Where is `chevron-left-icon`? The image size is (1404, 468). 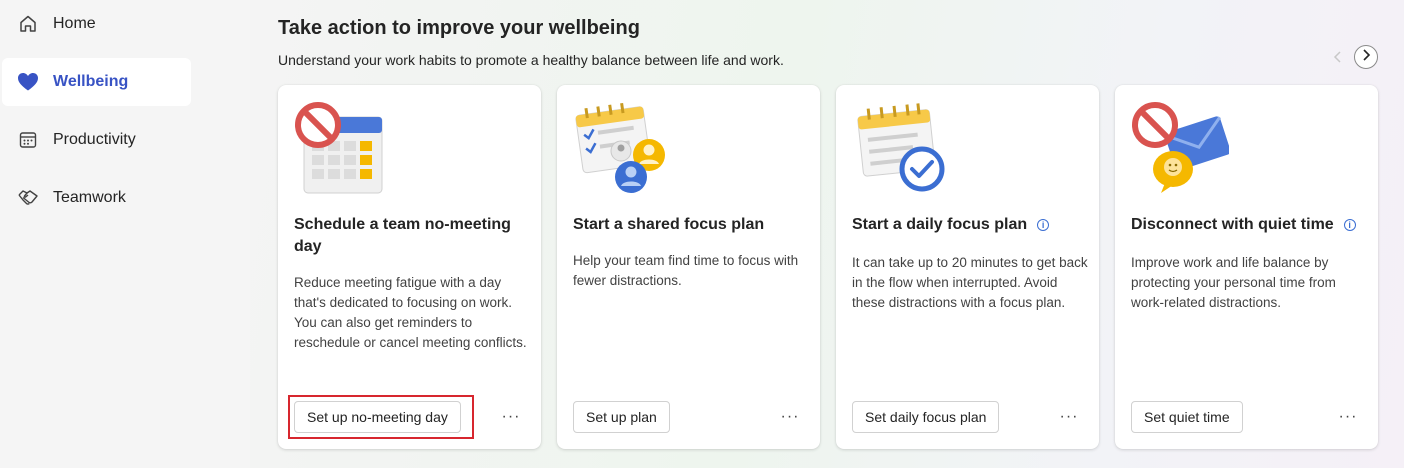 chevron-left-icon is located at coordinates (1338, 58).